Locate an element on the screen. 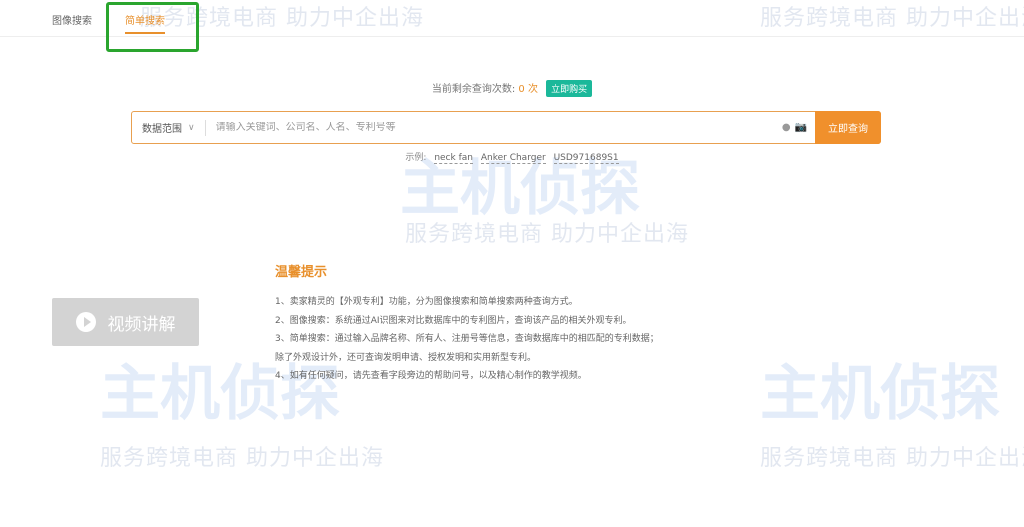 The image size is (1024, 527). search-input is located at coordinates (493, 127).